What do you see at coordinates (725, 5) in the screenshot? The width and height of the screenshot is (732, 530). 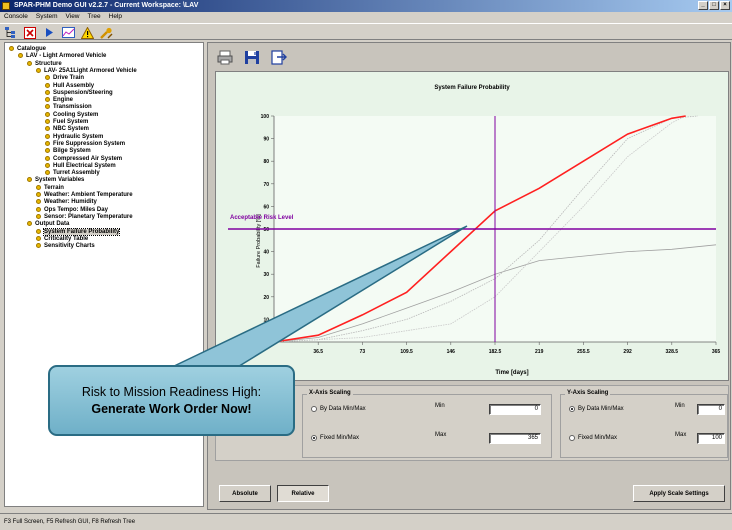 I see `close-button: ×` at bounding box center [725, 5].